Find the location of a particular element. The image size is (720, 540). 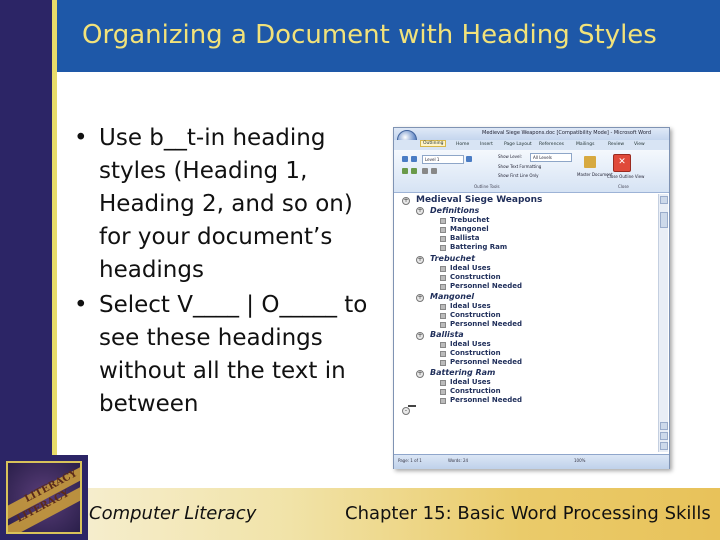

outline-level-select: Level 1 is located at coordinates (443, 159).